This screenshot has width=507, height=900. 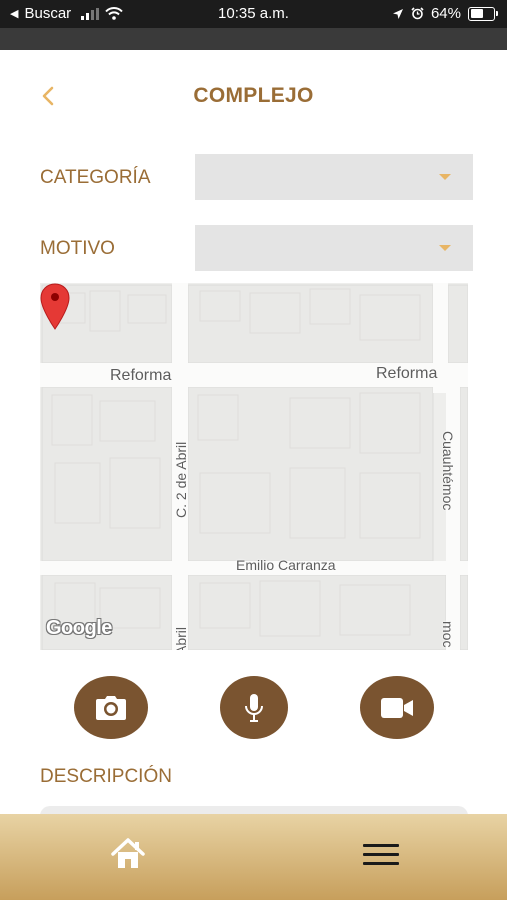 I want to click on video-camera-icon, so click(x=397, y=707).